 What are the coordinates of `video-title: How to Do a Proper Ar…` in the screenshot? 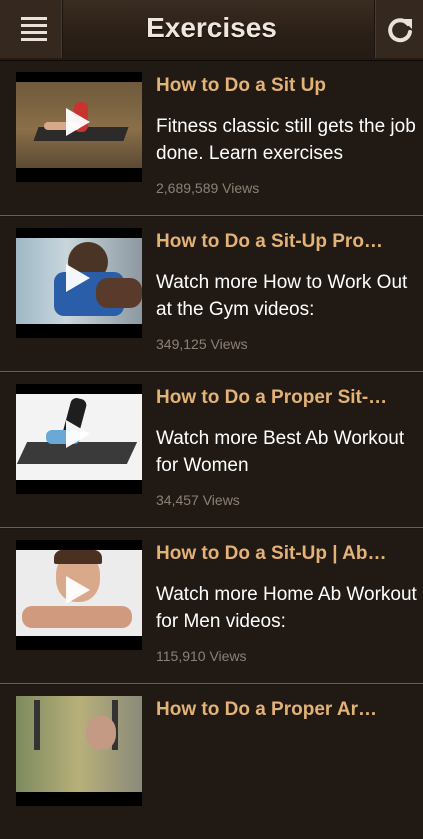 It's located at (287, 710).